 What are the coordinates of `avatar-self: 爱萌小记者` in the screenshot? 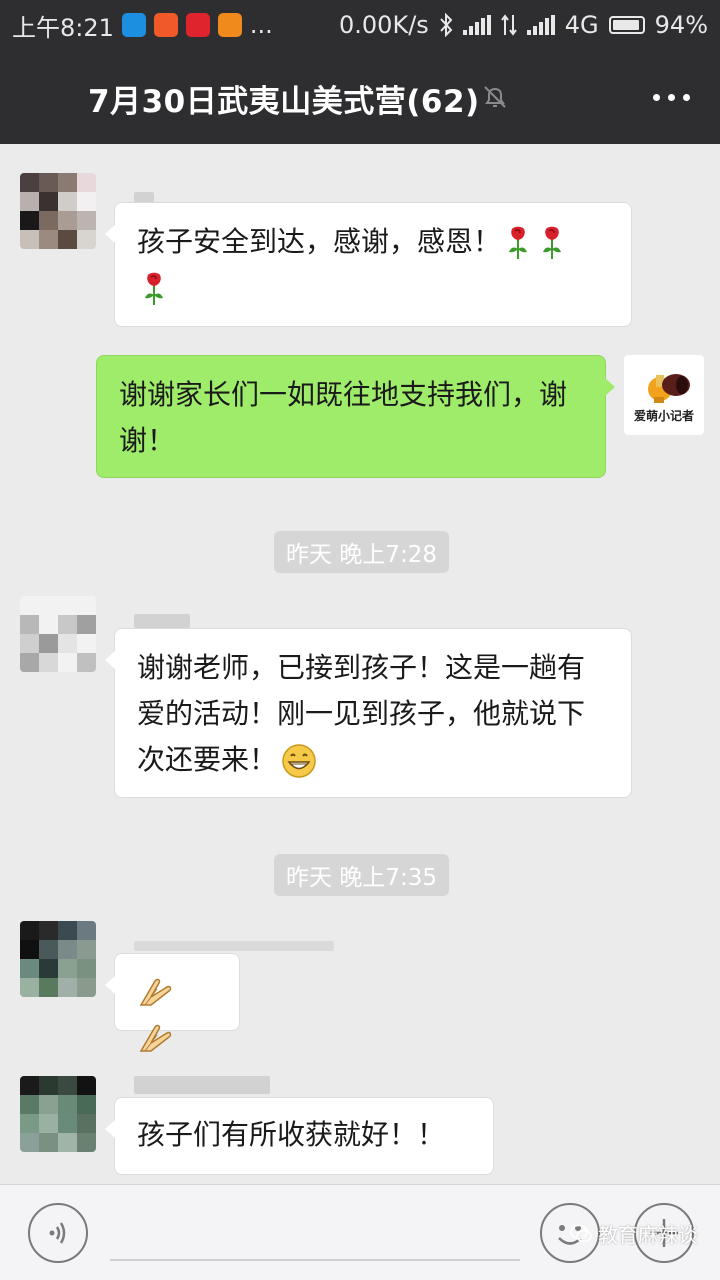 It's located at (664, 395).